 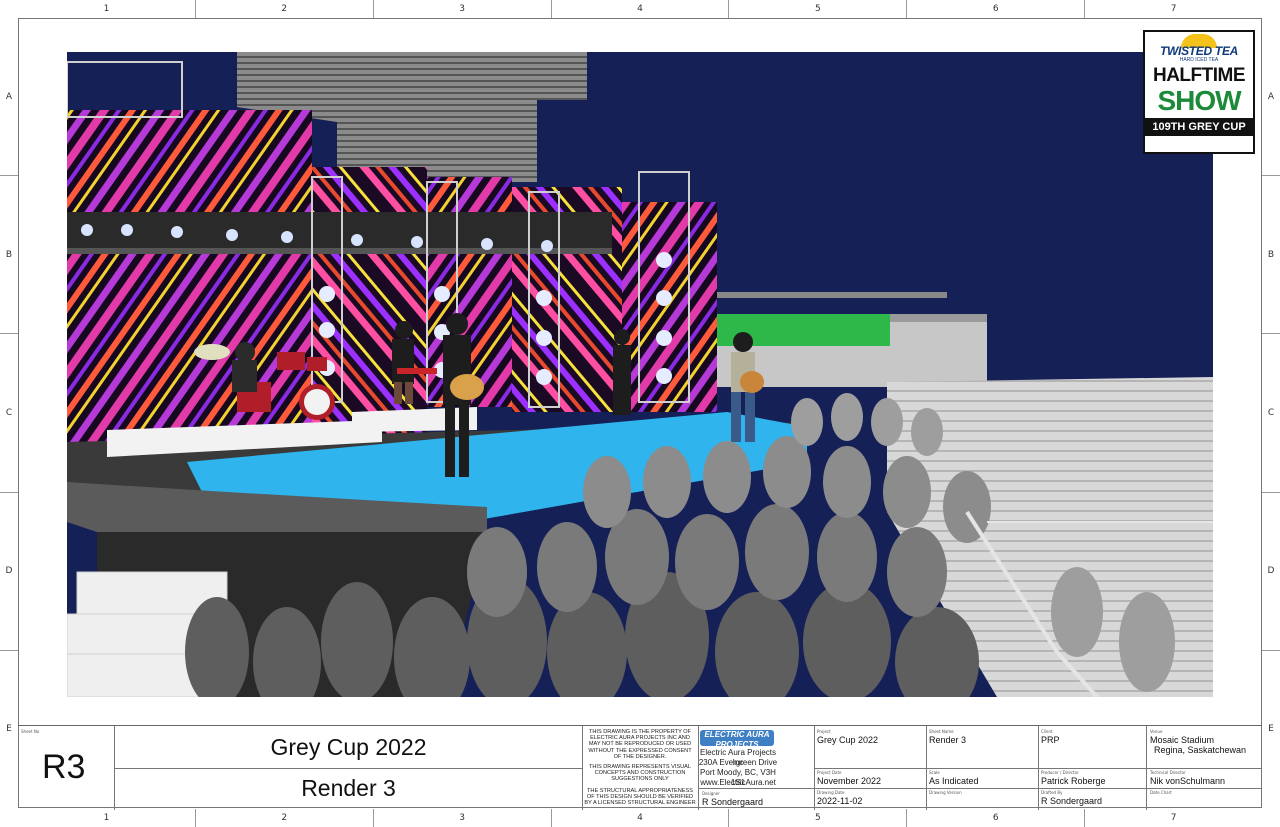 I want to click on electric-aura-logo: ELECTRIC AURA PROJECTS, so click(x=737, y=739).